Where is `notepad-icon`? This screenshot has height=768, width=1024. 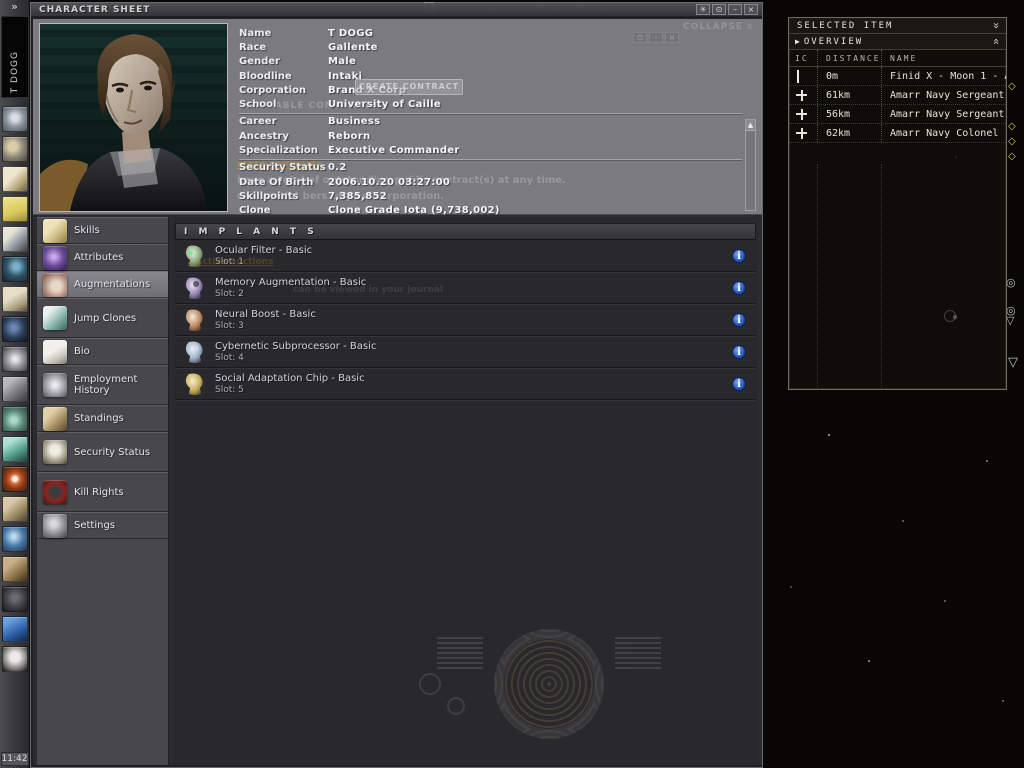 notepad-icon is located at coordinates (14, 209).